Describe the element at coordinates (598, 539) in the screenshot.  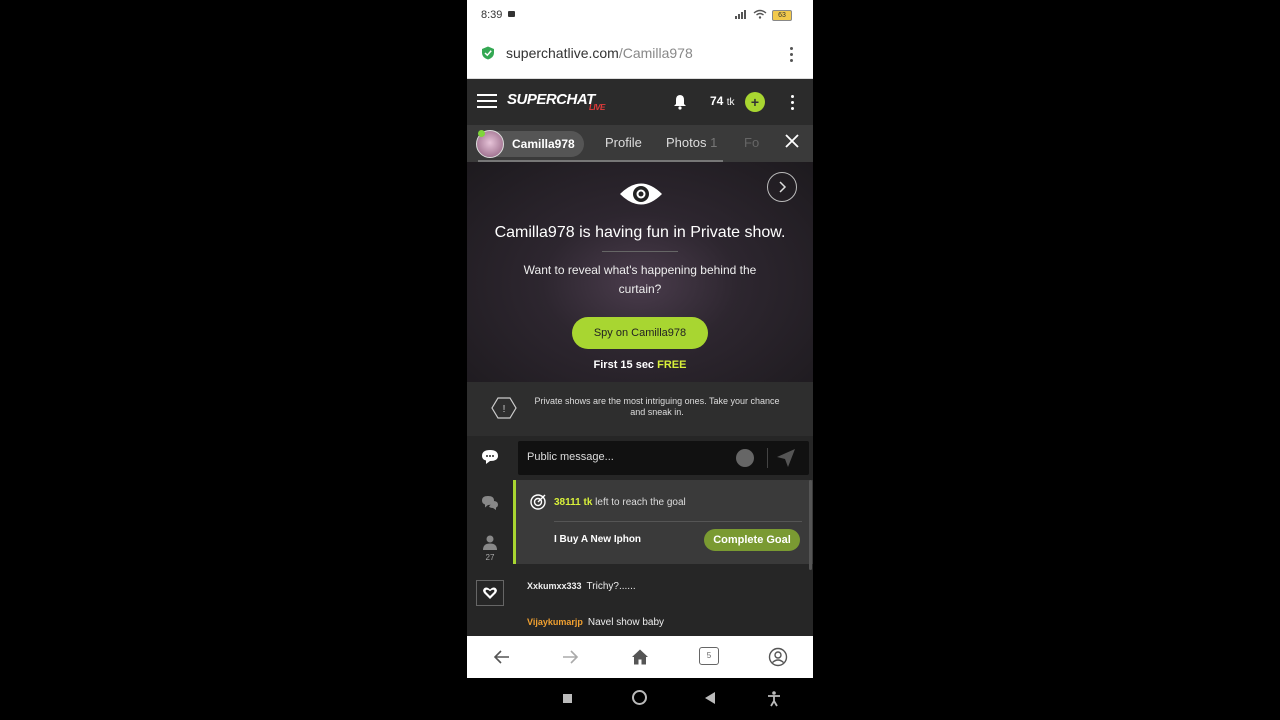
I see `goal-name: I Buy A New Iphon` at that location.